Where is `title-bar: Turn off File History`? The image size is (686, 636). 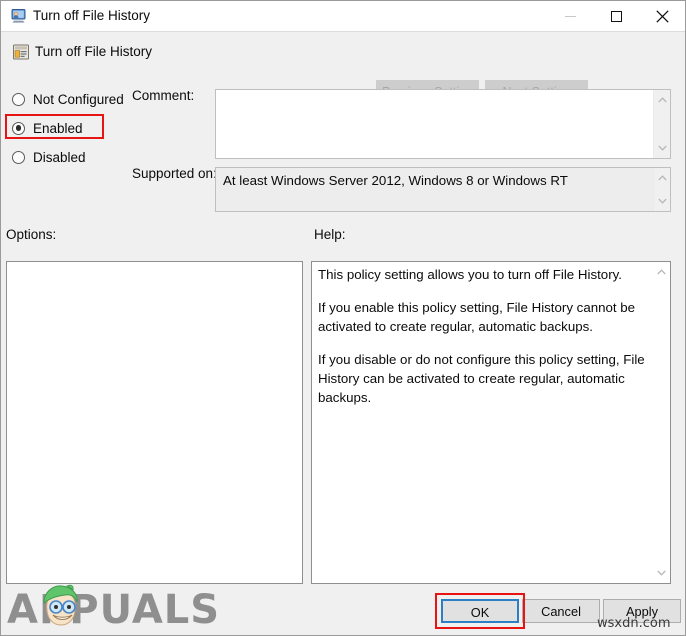 title-bar: Turn off File History is located at coordinates (343, 16).